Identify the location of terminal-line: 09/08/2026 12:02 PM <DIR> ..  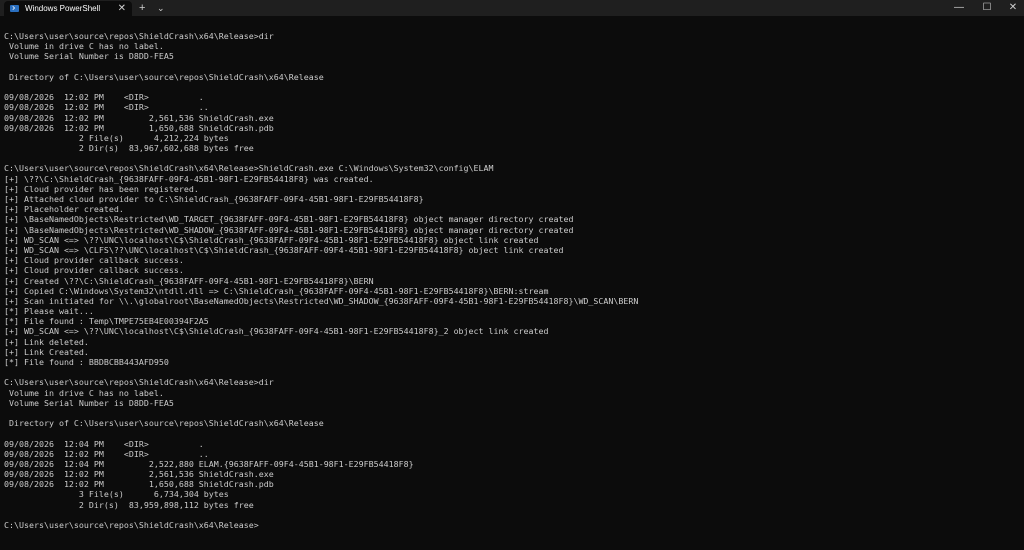
(104, 97).